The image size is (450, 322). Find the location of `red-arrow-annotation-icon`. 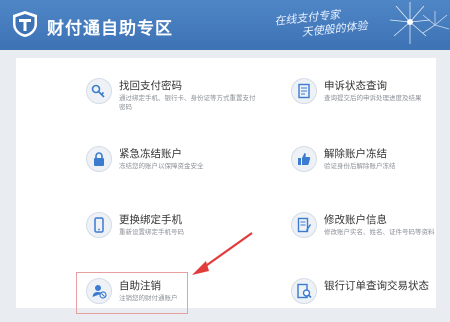

red-arrow-annotation-icon is located at coordinates (222, 253).